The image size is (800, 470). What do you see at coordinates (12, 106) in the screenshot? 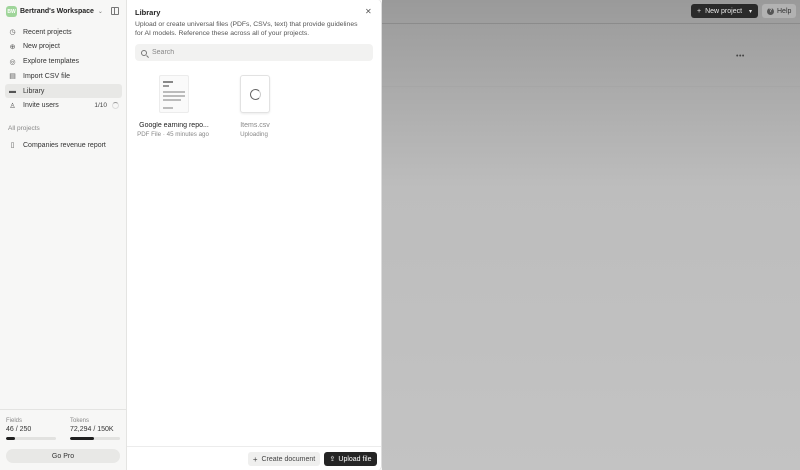
I see `user-plus-icon: ♙` at bounding box center [12, 106].